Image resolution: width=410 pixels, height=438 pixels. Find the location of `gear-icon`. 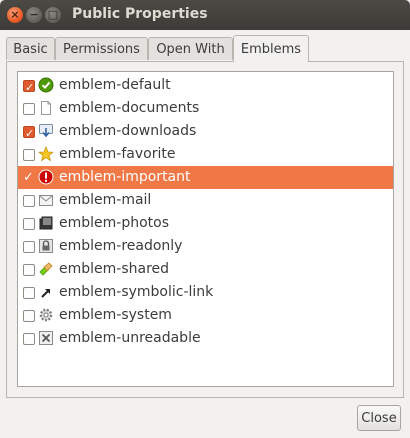

gear-icon is located at coordinates (46, 315).